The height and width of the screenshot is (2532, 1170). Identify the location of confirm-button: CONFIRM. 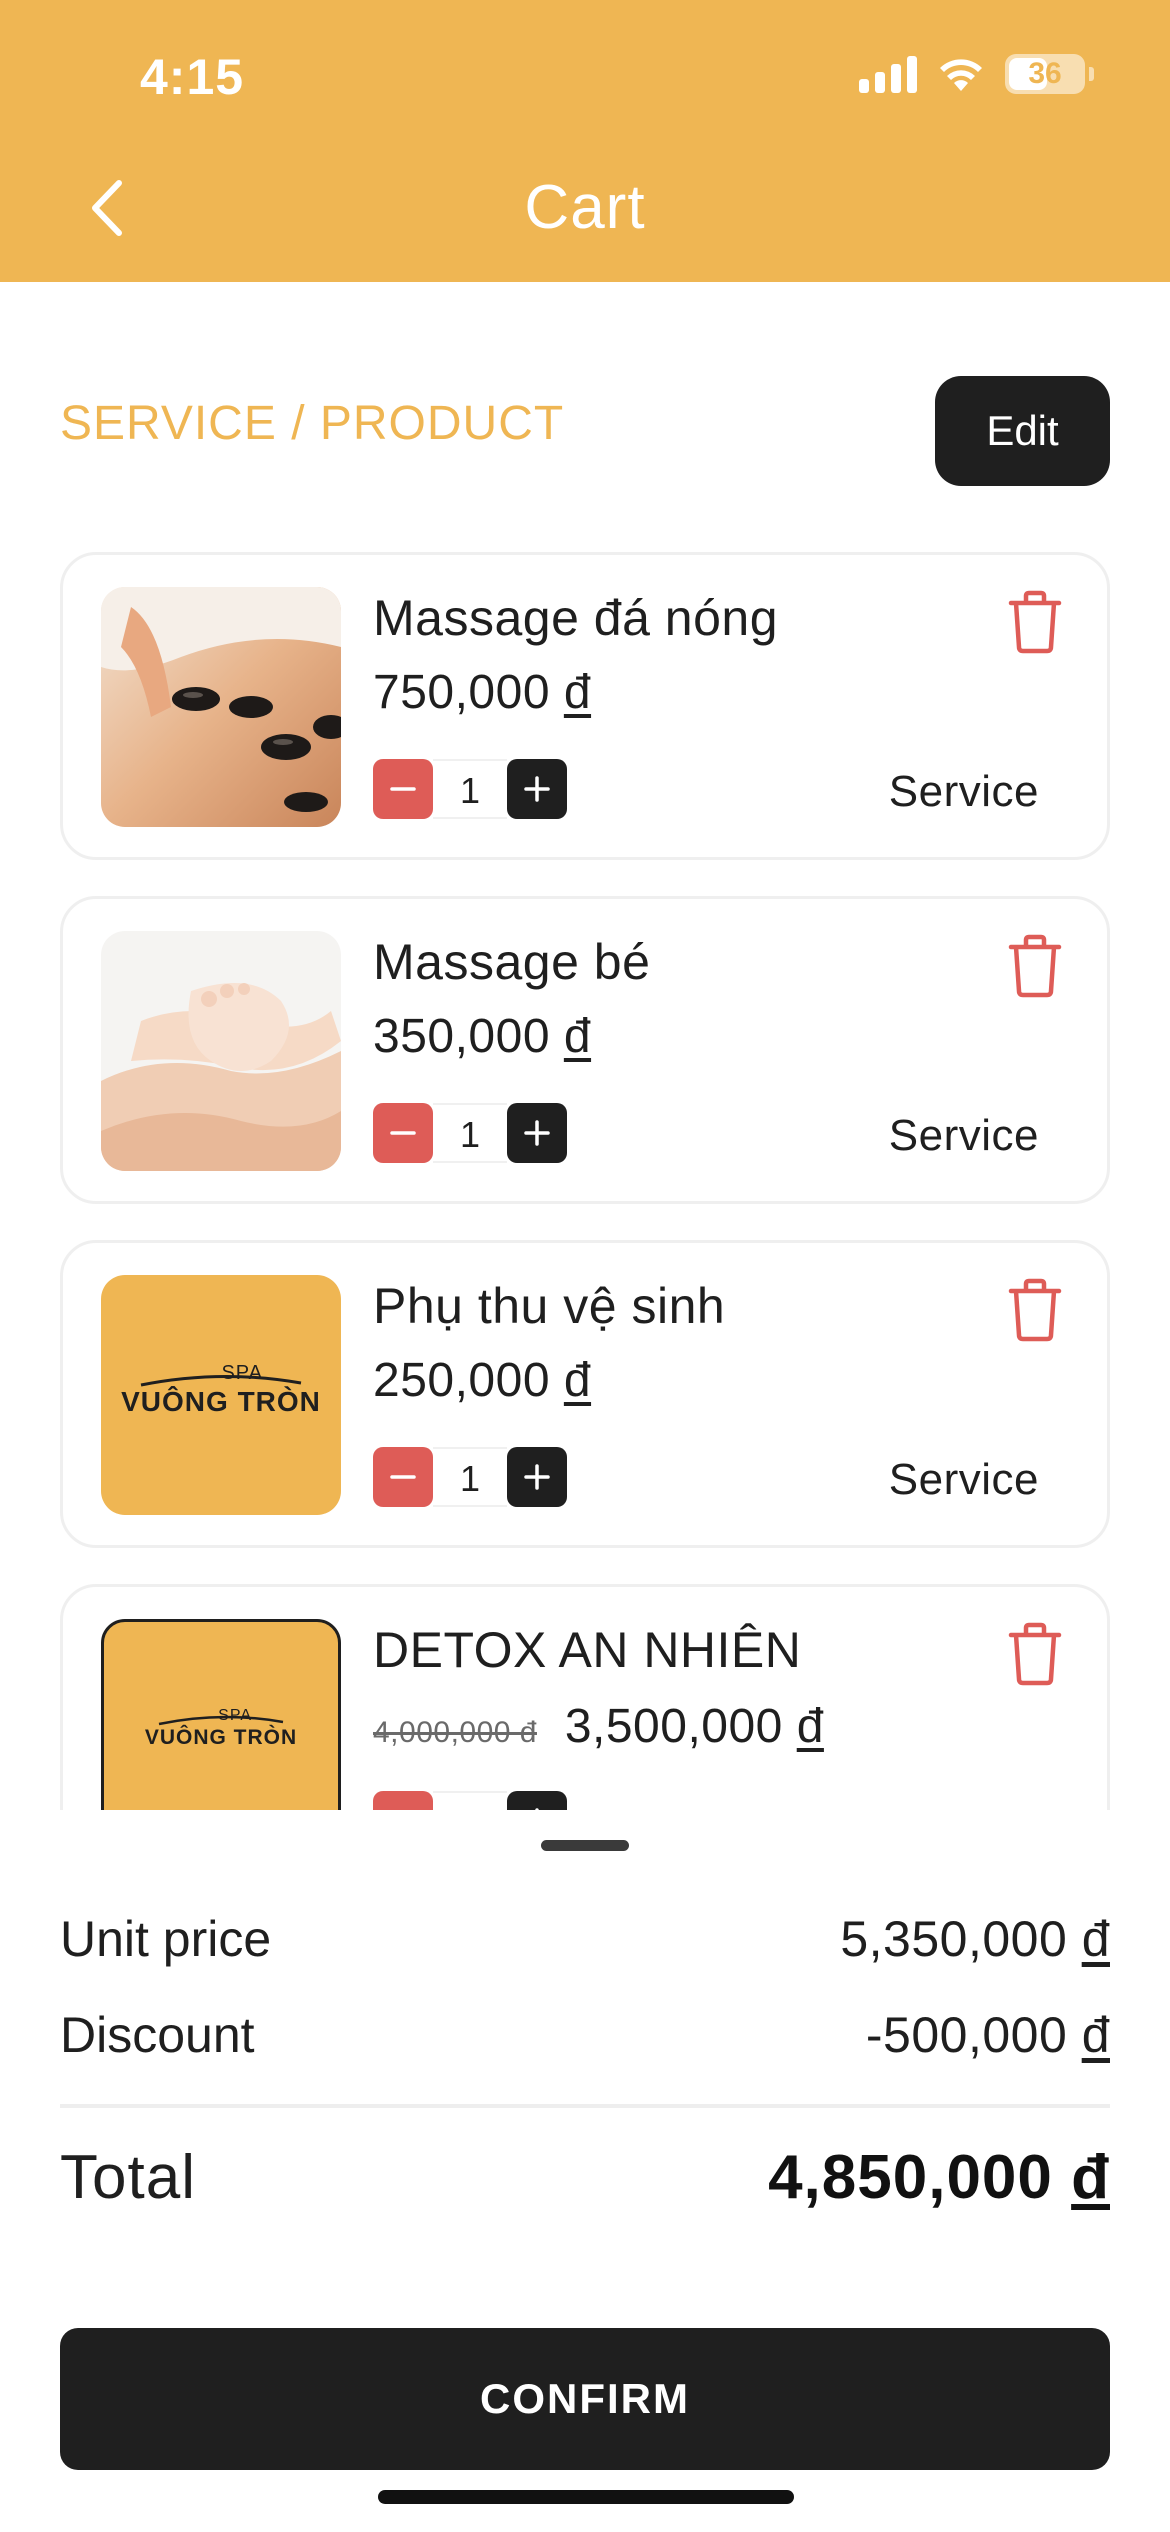
(585, 2399).